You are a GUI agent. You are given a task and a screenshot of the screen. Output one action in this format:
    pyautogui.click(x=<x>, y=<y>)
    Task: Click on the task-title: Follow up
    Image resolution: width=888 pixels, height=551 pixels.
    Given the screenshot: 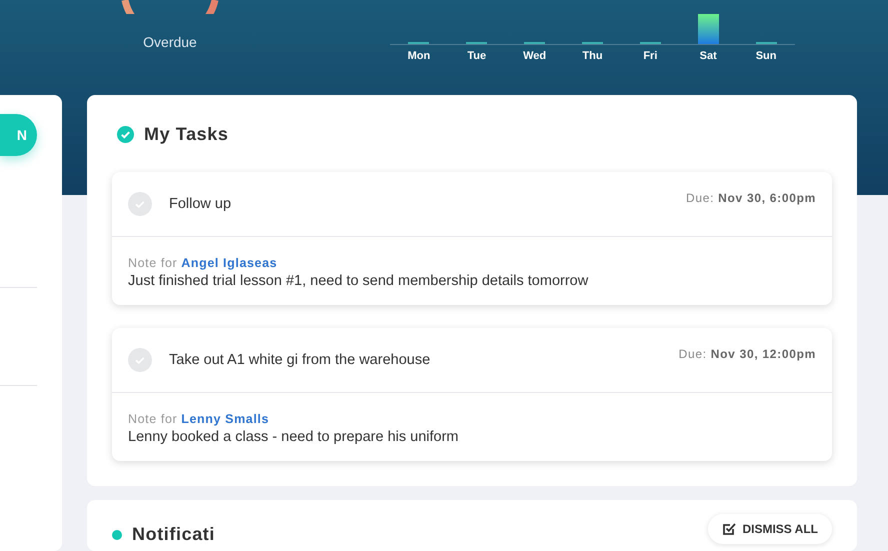 What is the action you would take?
    pyautogui.click(x=200, y=204)
    